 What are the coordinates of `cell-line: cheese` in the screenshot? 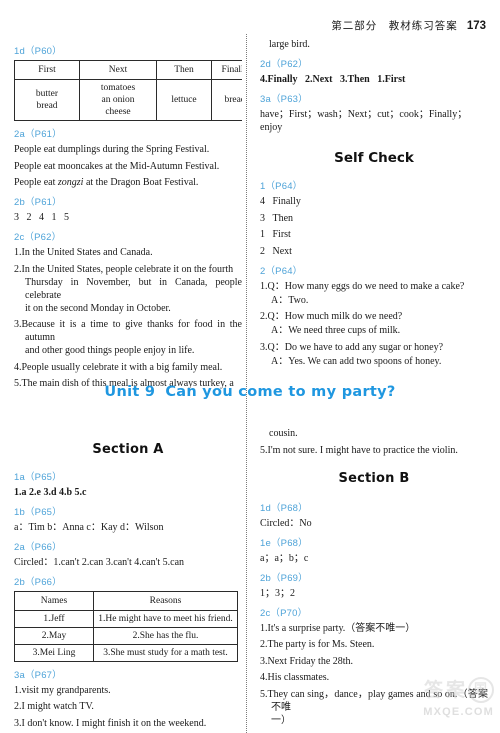 It's located at (118, 112).